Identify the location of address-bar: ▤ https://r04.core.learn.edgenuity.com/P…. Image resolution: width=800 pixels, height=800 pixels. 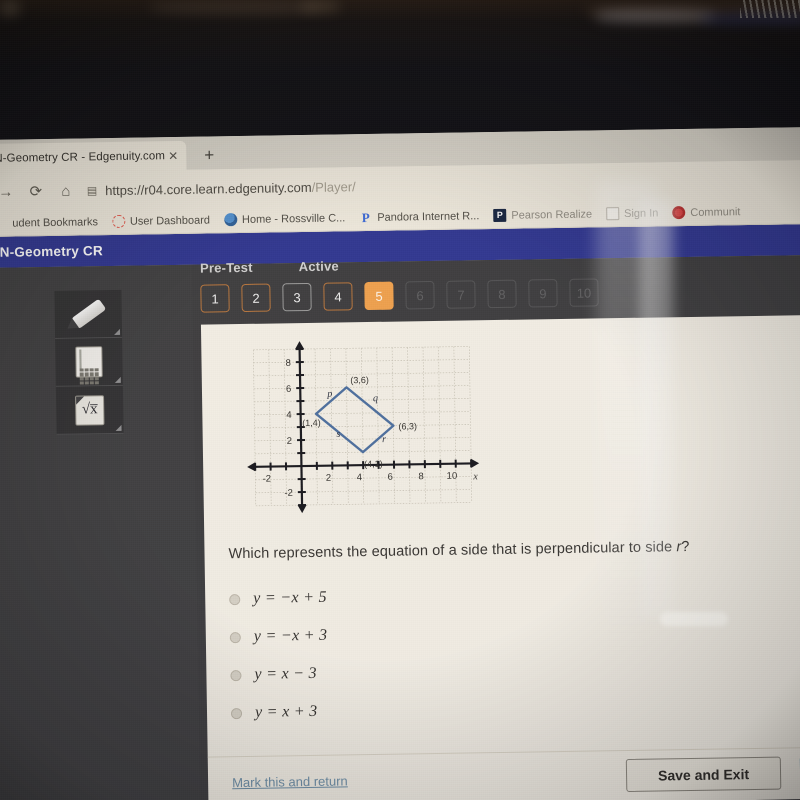
(443, 184).